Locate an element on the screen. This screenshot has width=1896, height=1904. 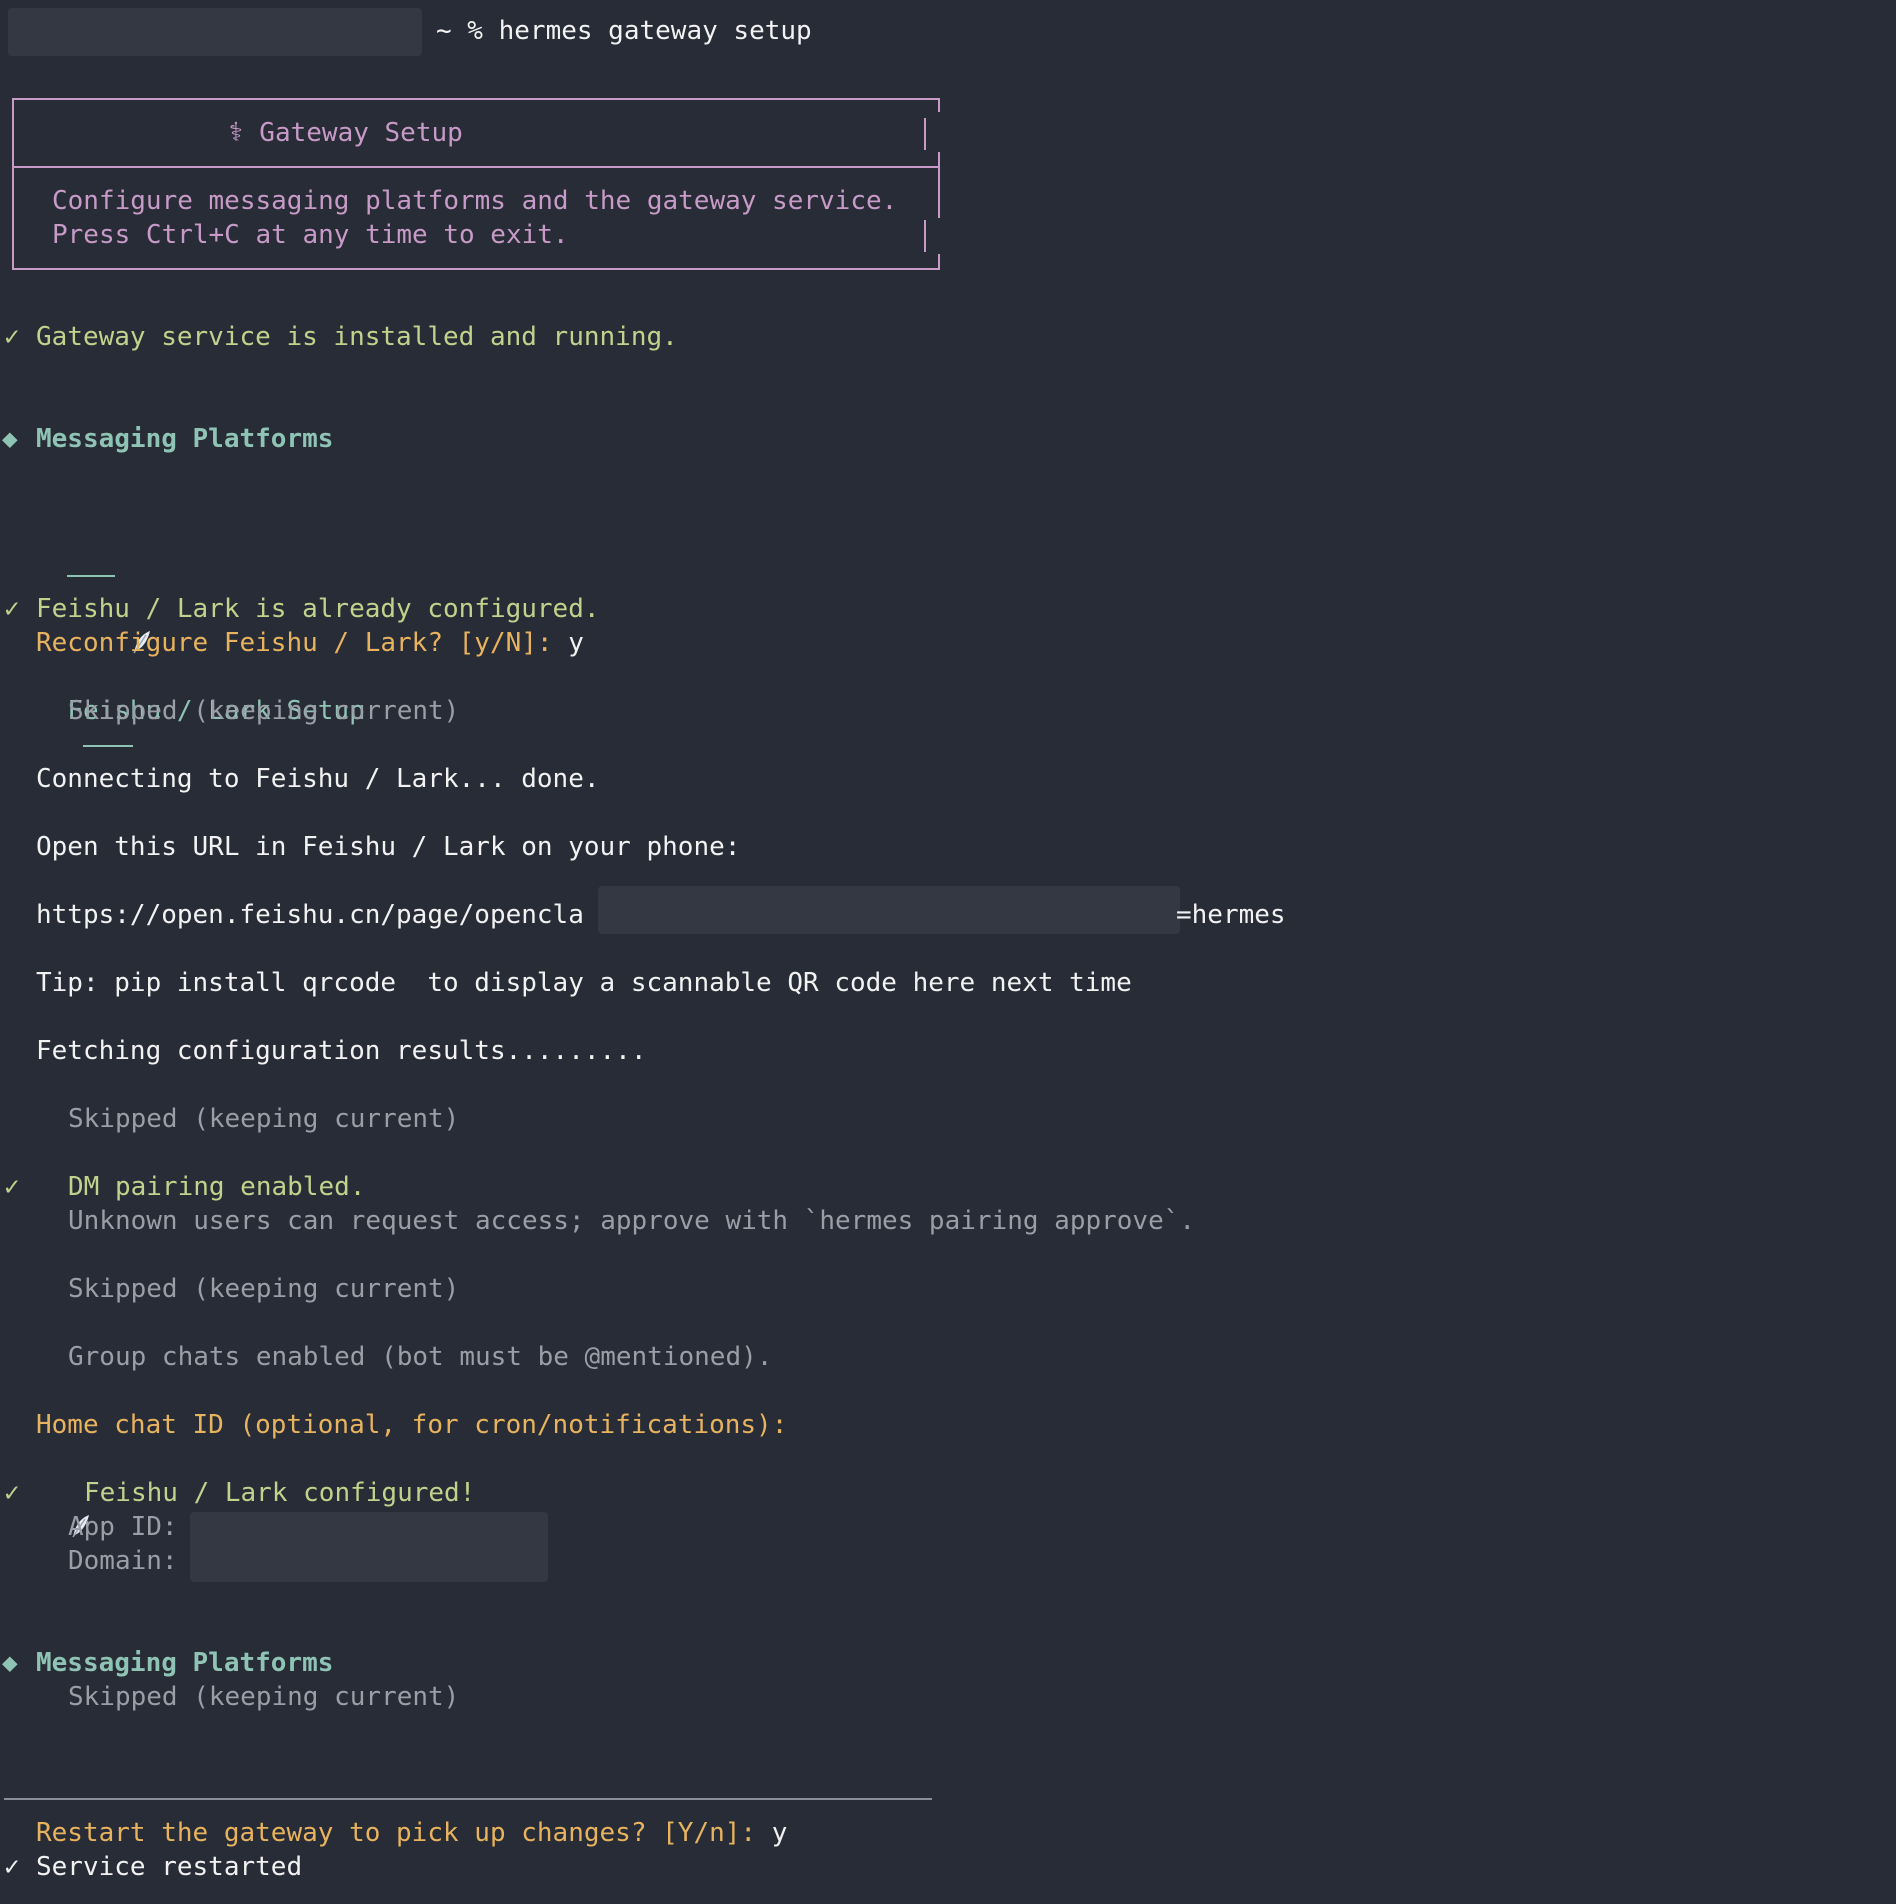
prompt-command: ~ % hermes gateway setup is located at coordinates (624, 31).